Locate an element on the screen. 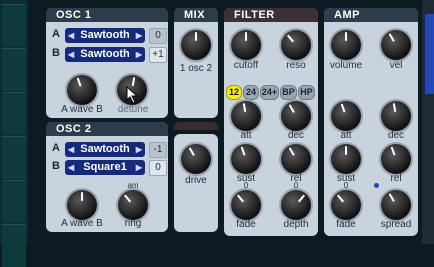 The image size is (434, 267). amp-spread-knob is located at coordinates (396, 205).